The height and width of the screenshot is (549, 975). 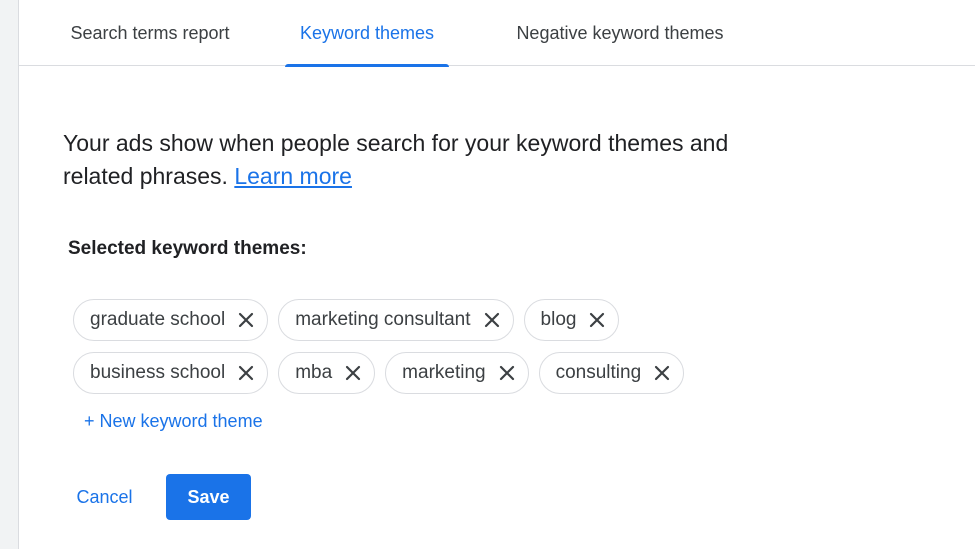 I want to click on tab-label: Search terms report, so click(x=150, y=32).